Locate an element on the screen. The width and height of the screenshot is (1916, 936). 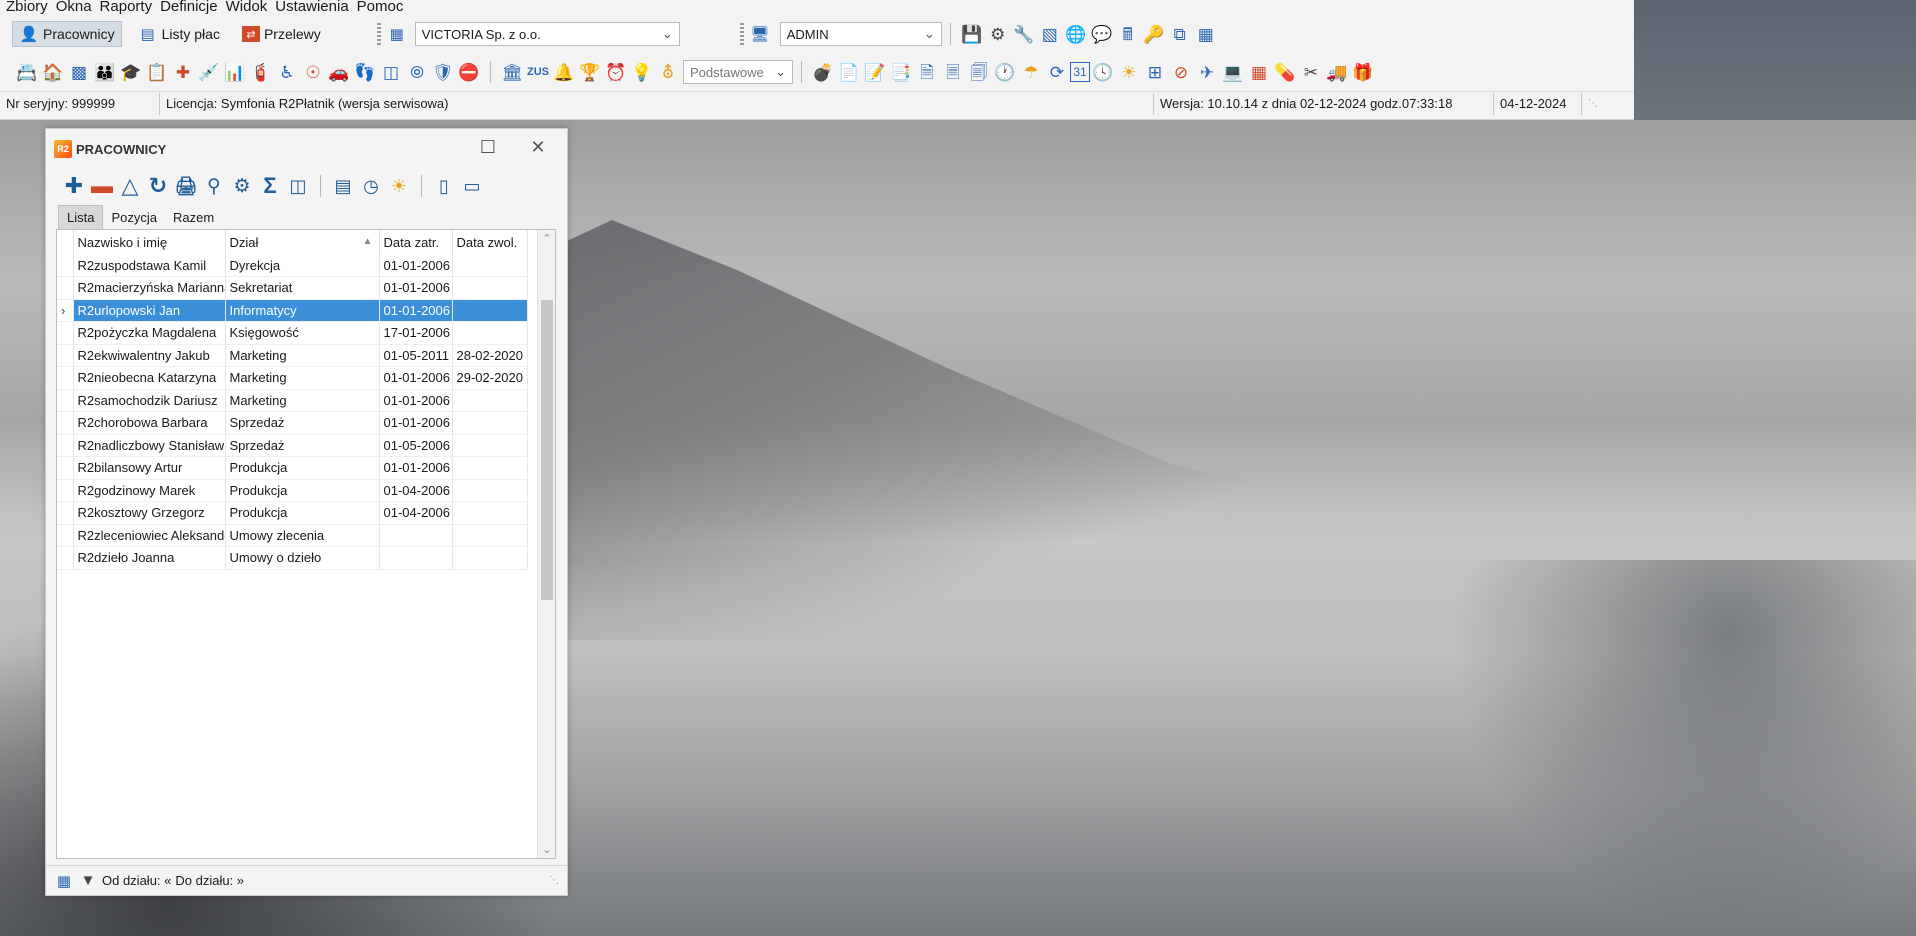
tab-razem: Razem is located at coordinates (193, 217).